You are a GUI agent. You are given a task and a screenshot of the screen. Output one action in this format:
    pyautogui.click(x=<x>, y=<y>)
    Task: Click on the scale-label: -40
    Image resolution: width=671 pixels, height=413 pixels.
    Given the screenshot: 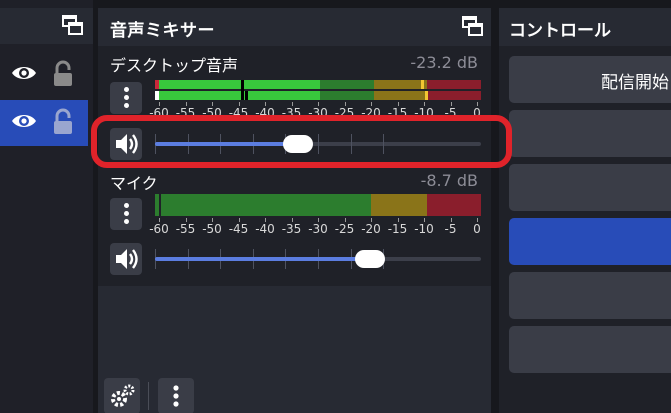 What is the action you would take?
    pyautogui.click(x=265, y=229)
    